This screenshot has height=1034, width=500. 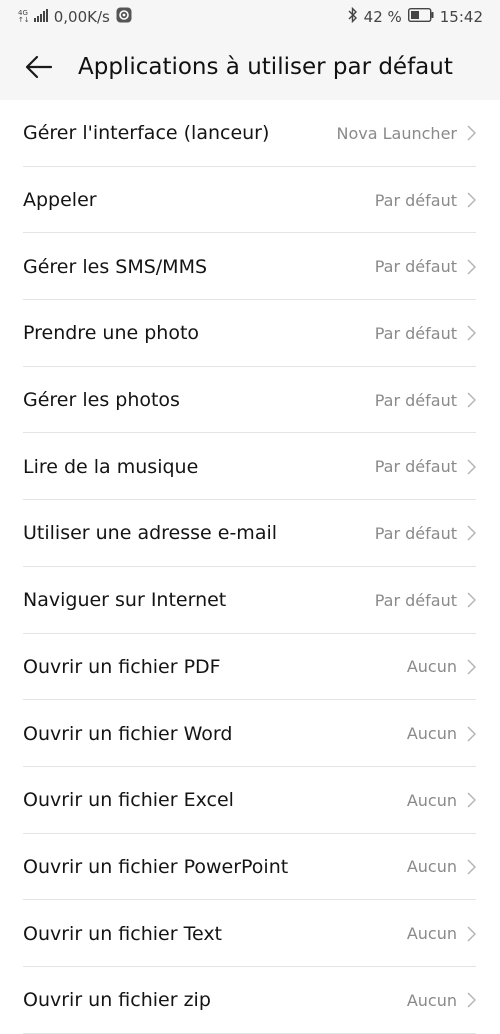 What do you see at coordinates (382, 17) in the screenshot?
I see `battery-percent: 42 %` at bounding box center [382, 17].